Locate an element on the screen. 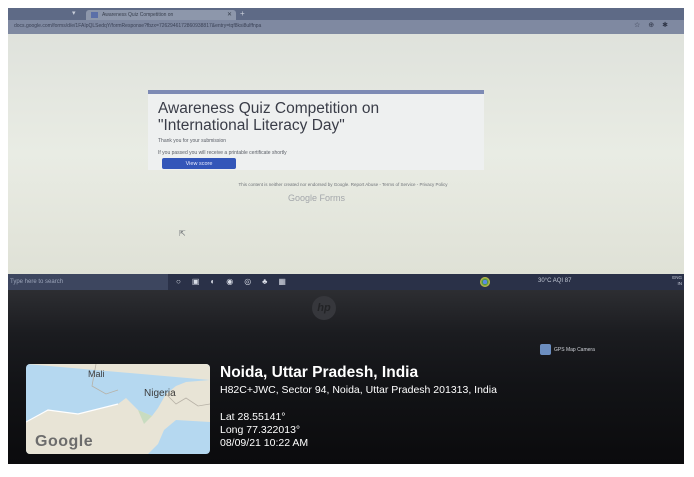  view-score-button: View score is located at coordinates (199, 163).